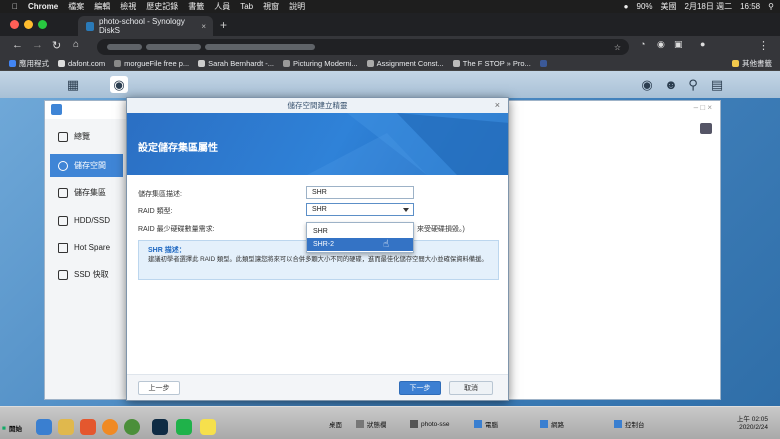 Image resolution: width=780 pixels, height=439 pixels. What do you see at coordinates (709, 6) in the screenshot?
I see `menubar-date: 2月18日 週二` at bounding box center [709, 6].